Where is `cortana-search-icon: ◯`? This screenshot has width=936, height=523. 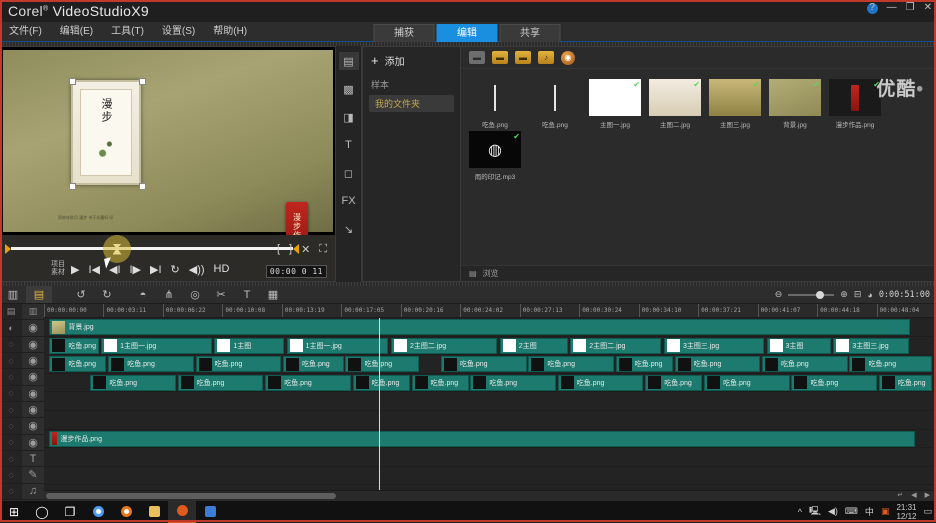 cortana-search-icon: ◯ is located at coordinates (42, 512).